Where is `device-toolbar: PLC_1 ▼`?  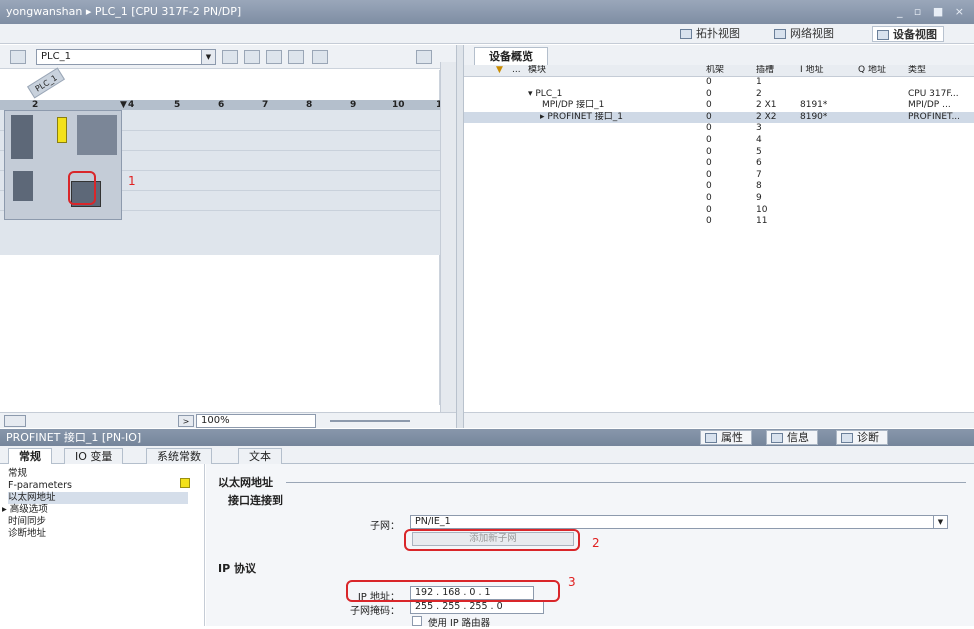
device-toolbar: PLC_1 ▼ is located at coordinates (228, 57).